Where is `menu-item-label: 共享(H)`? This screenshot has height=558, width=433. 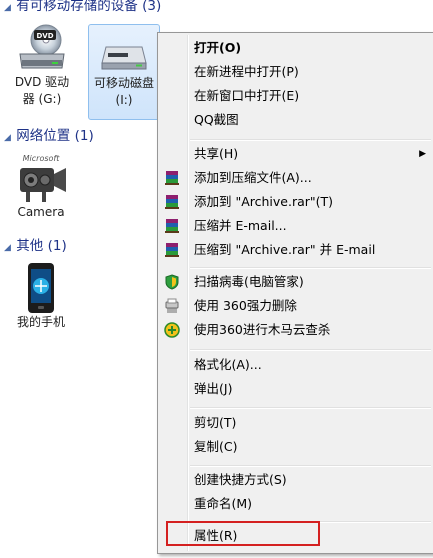
menu-item-label: 共享(H) is located at coordinates (216, 153).